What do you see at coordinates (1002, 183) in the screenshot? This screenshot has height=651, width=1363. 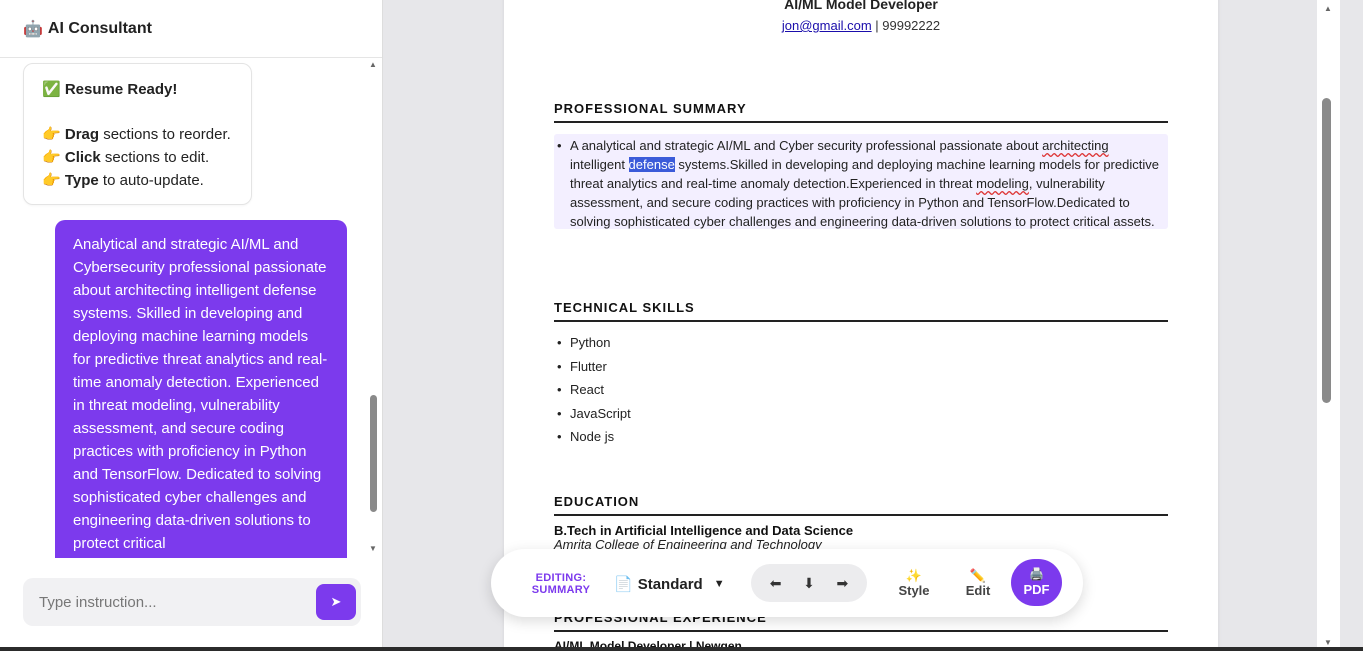 I see `spellcheck-word: modeling` at bounding box center [1002, 183].